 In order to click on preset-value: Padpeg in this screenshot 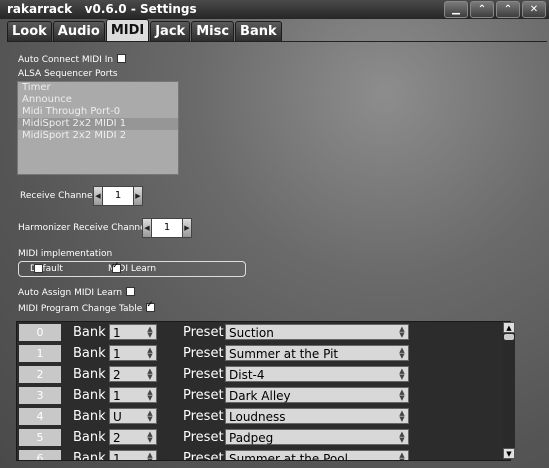, I will do `click(251, 438)`.